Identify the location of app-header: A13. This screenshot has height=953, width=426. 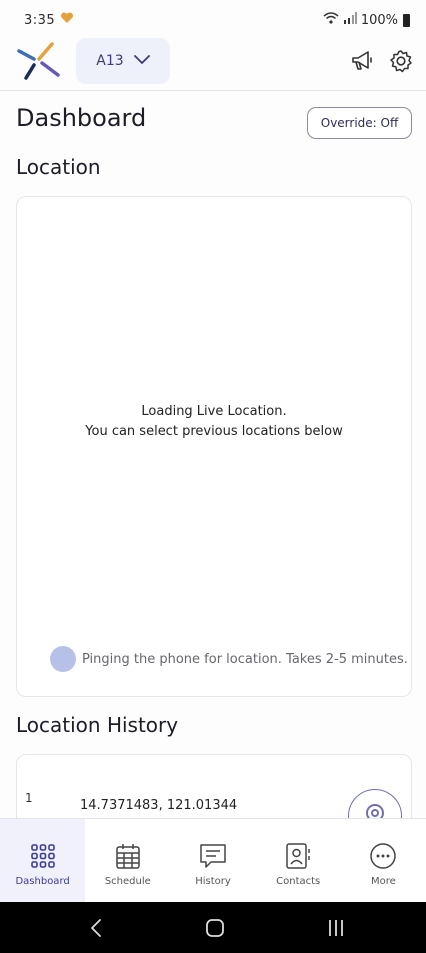
(213, 64).